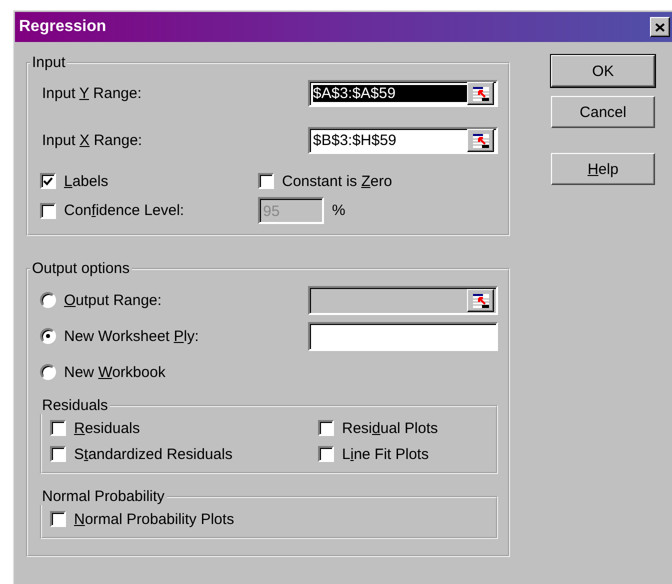 Image resolution: width=672 pixels, height=584 pixels. What do you see at coordinates (603, 112) in the screenshot?
I see `dialog-button: Cancel` at bounding box center [603, 112].